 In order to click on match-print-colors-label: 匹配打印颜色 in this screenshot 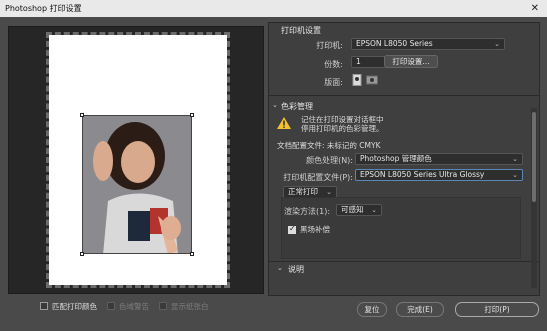, I will do `click(74, 306)`.